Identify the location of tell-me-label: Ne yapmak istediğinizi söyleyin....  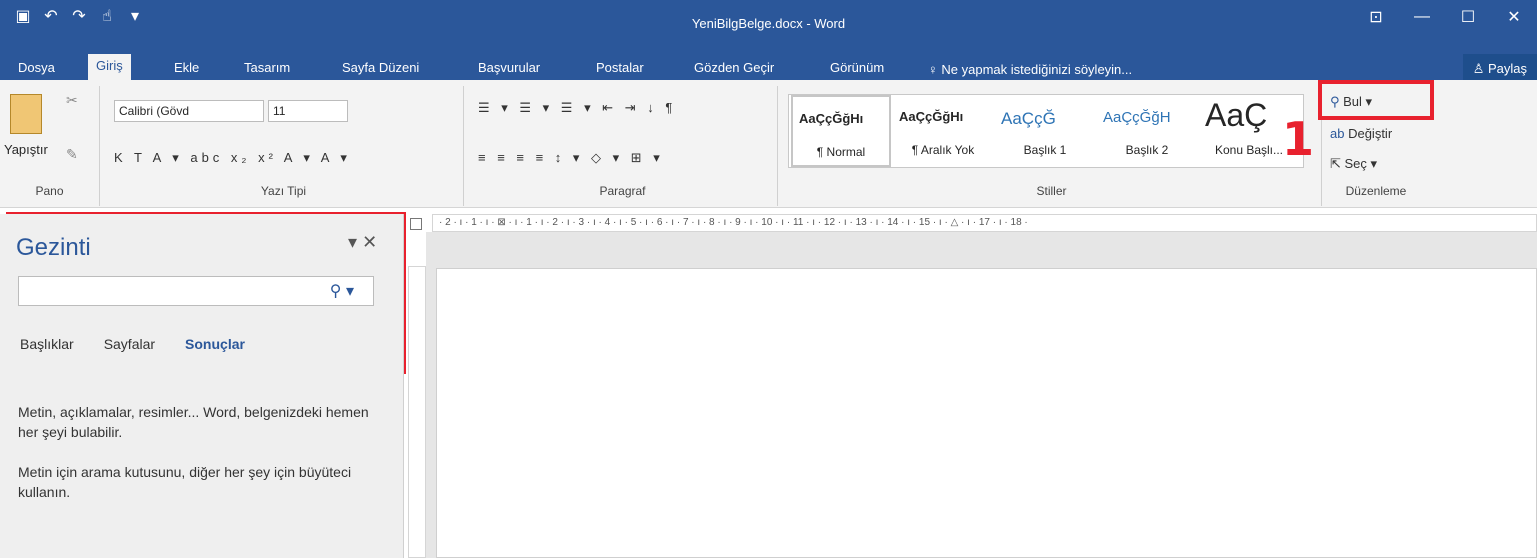
(1037, 69).